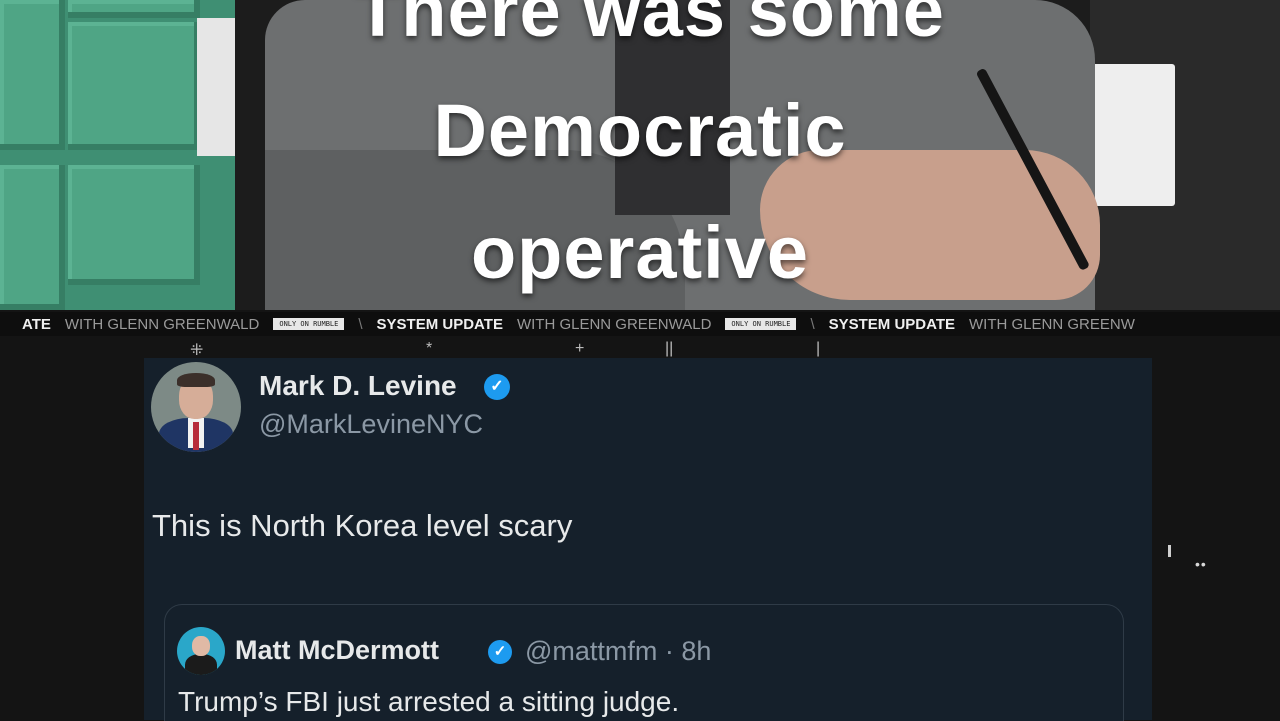  What do you see at coordinates (640, 252) in the screenshot?
I see `caption-line-3: operative` at bounding box center [640, 252].